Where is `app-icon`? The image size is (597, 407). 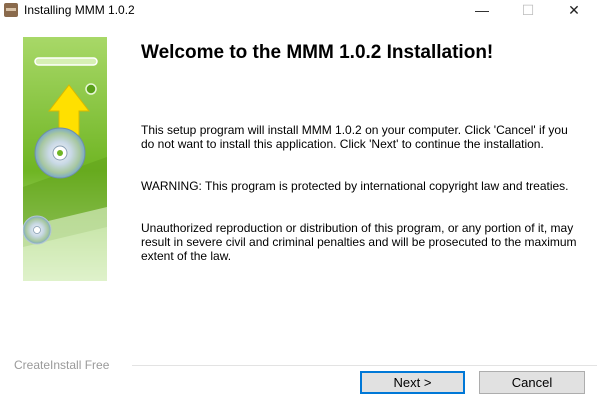 app-icon is located at coordinates (11, 10).